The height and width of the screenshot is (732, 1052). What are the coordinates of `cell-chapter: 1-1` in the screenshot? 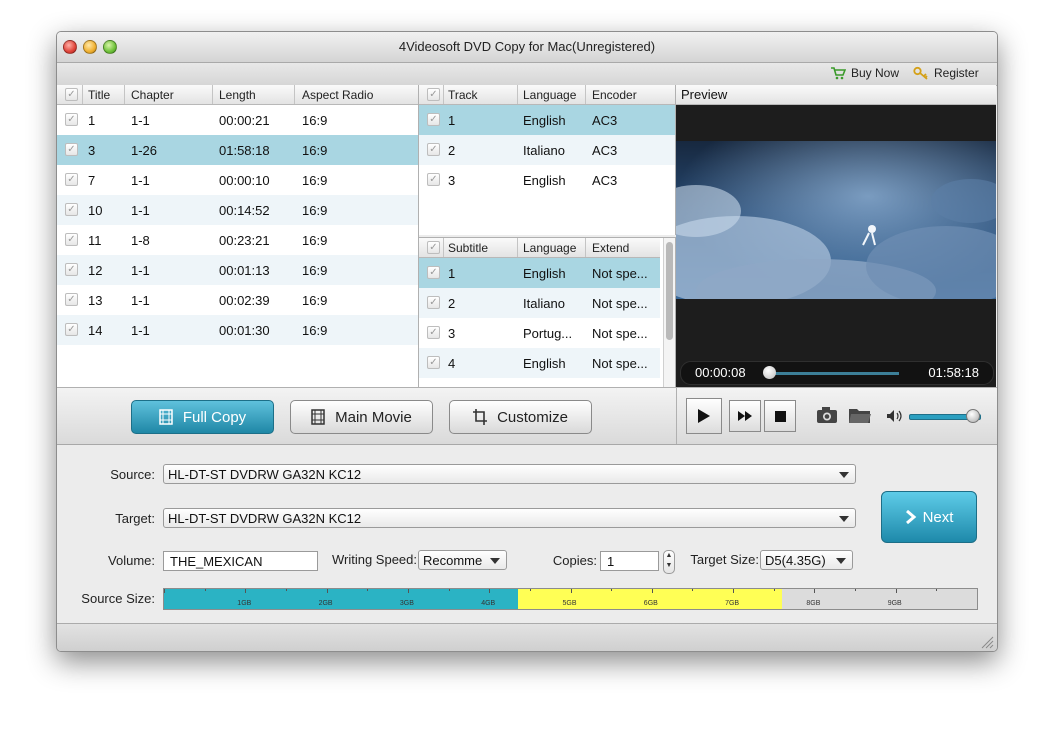 It's located at (140, 180).